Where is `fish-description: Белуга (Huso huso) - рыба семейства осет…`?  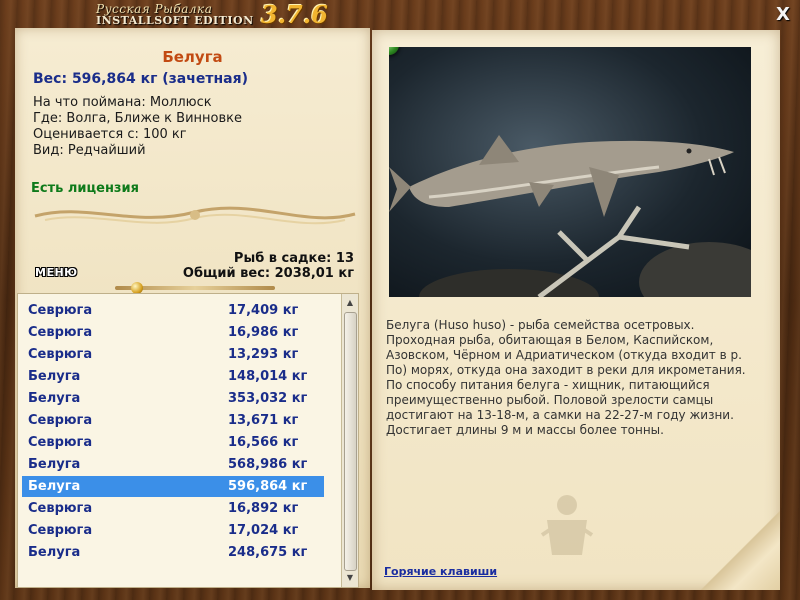
fish-description: Белуга (Huso huso) - рыба семейства осет… is located at coordinates (566, 377).